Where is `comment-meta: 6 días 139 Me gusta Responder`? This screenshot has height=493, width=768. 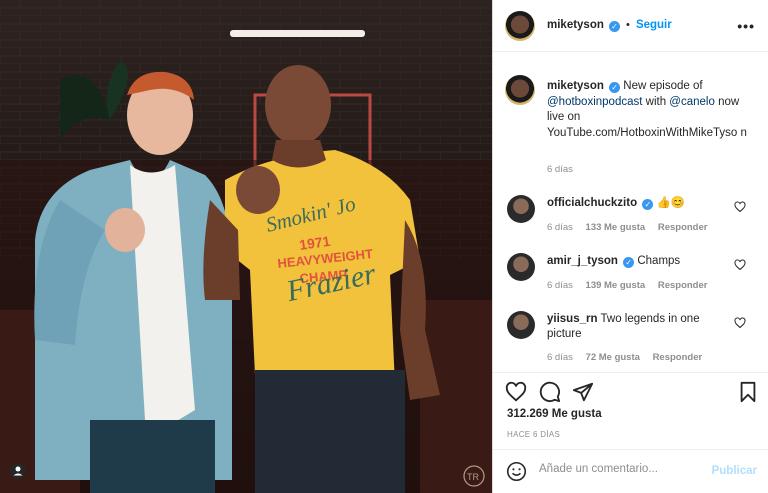
comment-meta: 6 días 139 Me gusta Responder is located at coordinates (632, 285).